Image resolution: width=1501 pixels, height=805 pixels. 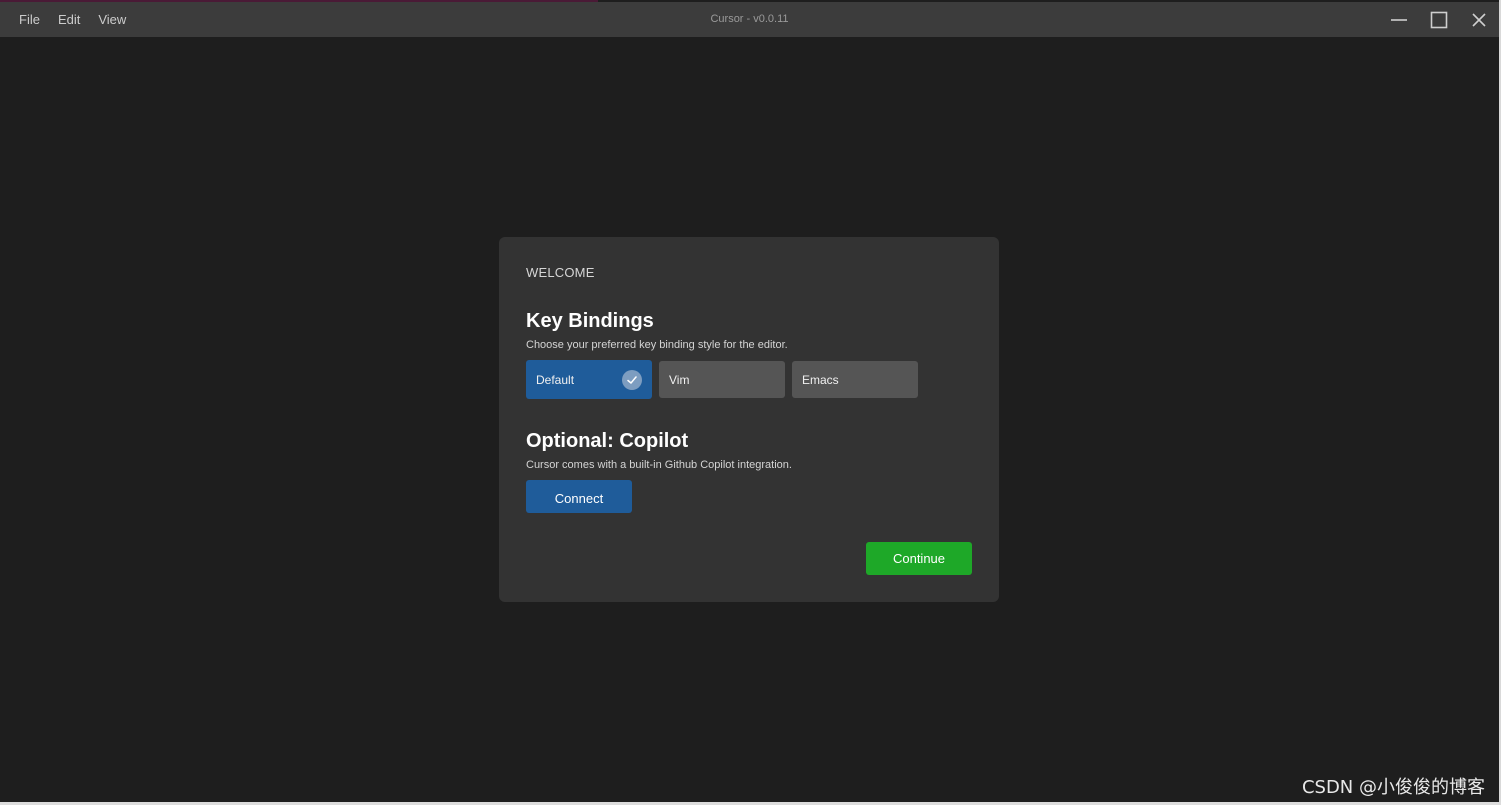 What do you see at coordinates (112, 19) in the screenshot?
I see `menu-view: View` at bounding box center [112, 19].